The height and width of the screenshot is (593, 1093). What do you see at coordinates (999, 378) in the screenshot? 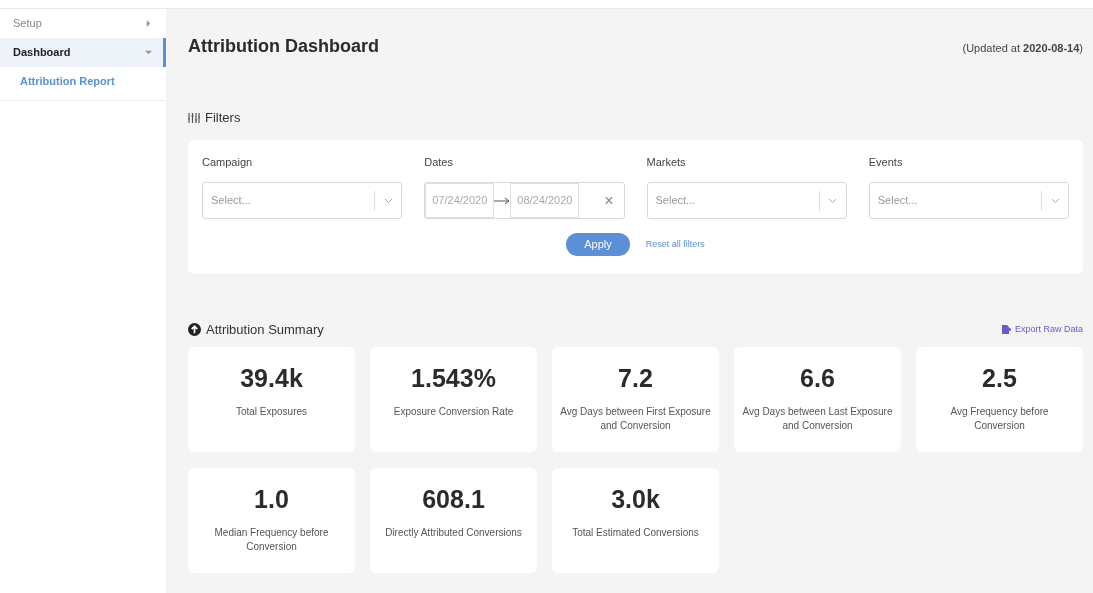
I see `stat-value: 2.5` at bounding box center [999, 378].